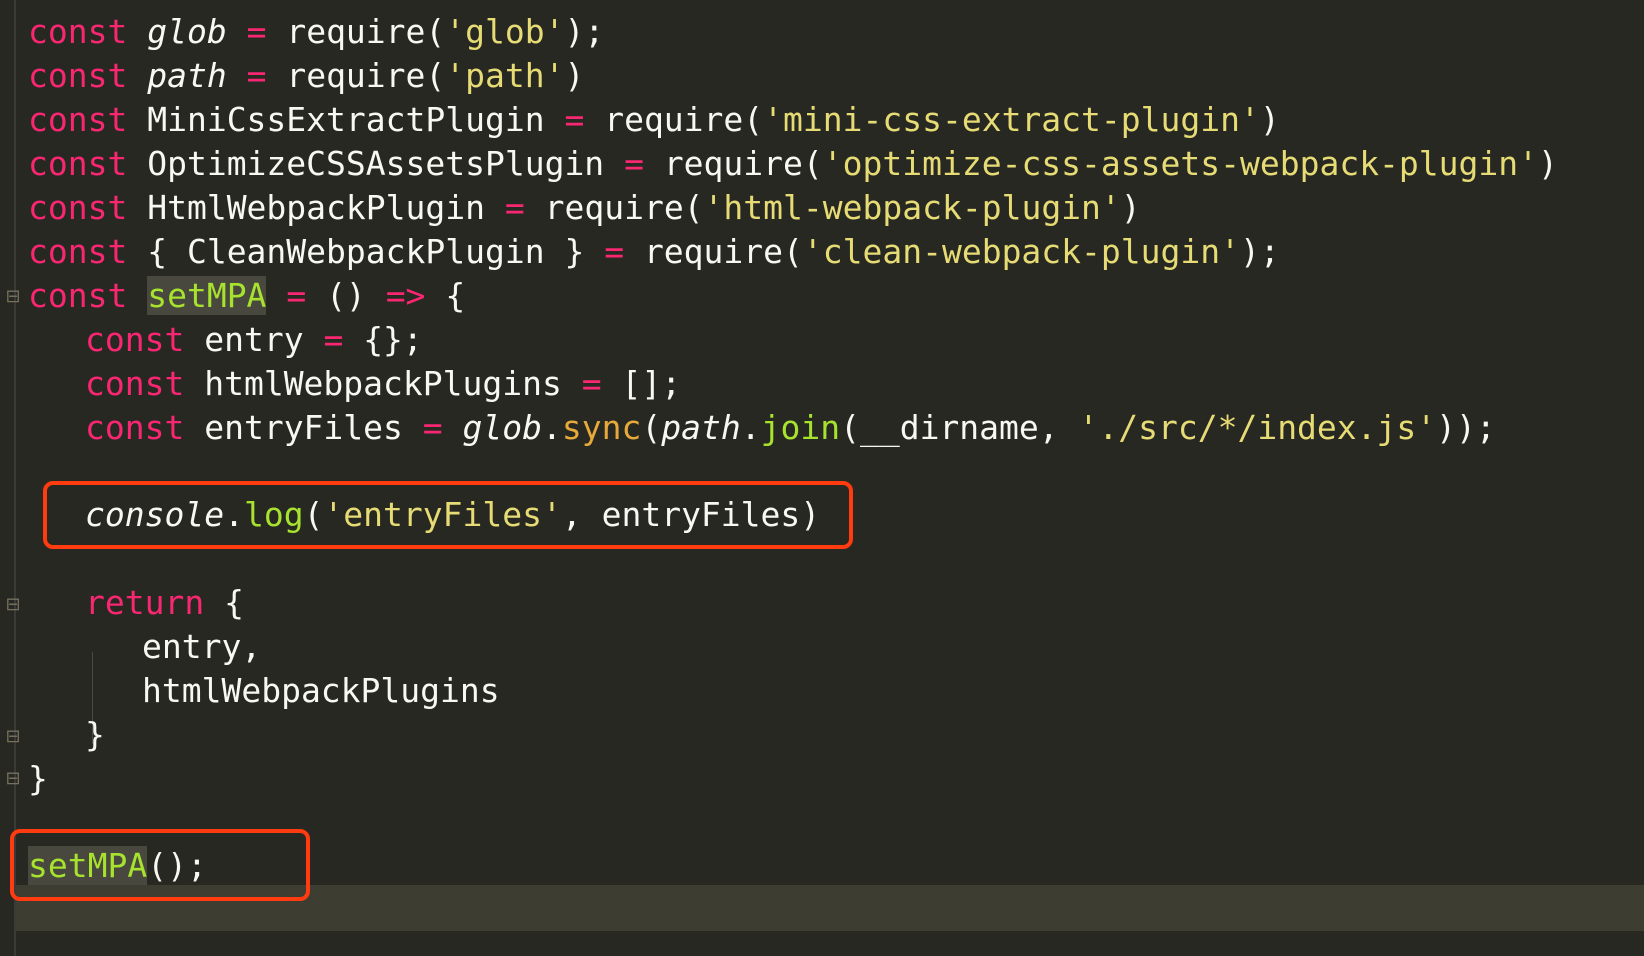  I want to click on identifier: entry, so click(254, 339).